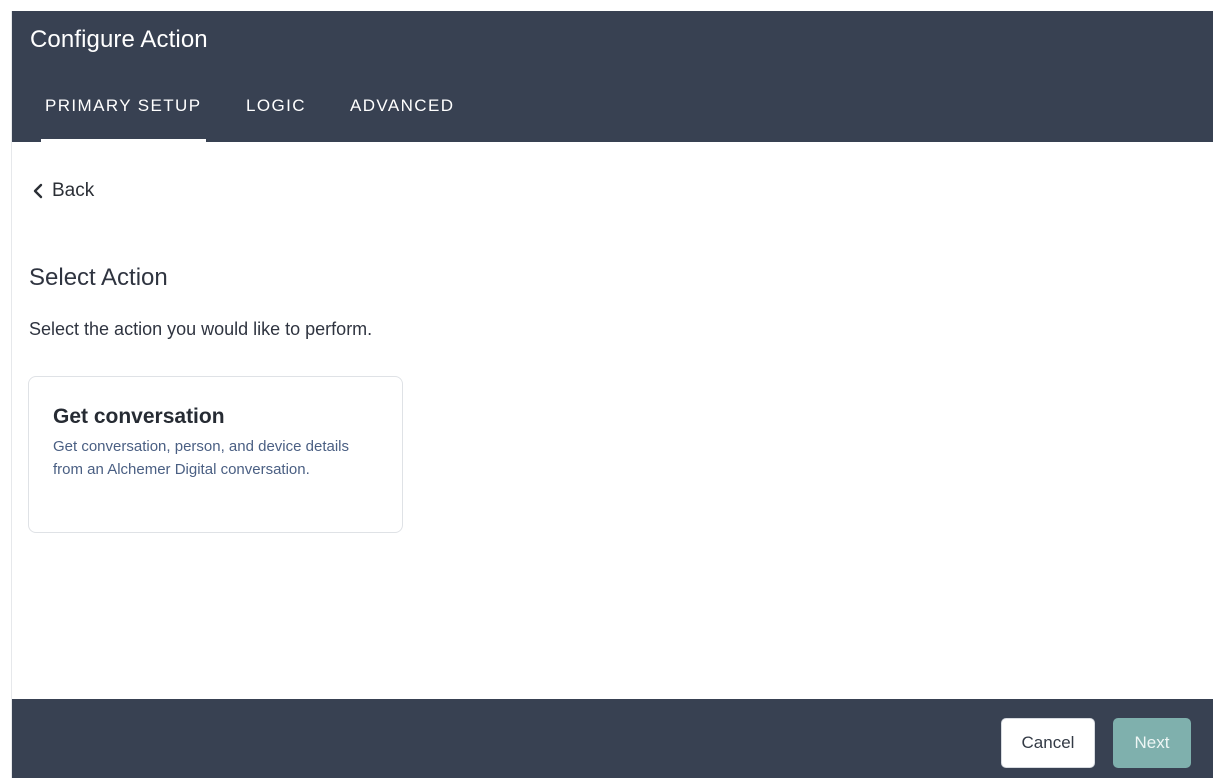 Image resolution: width=1217 pixels, height=778 pixels. What do you see at coordinates (73, 190) in the screenshot?
I see `back-label: Back` at bounding box center [73, 190].